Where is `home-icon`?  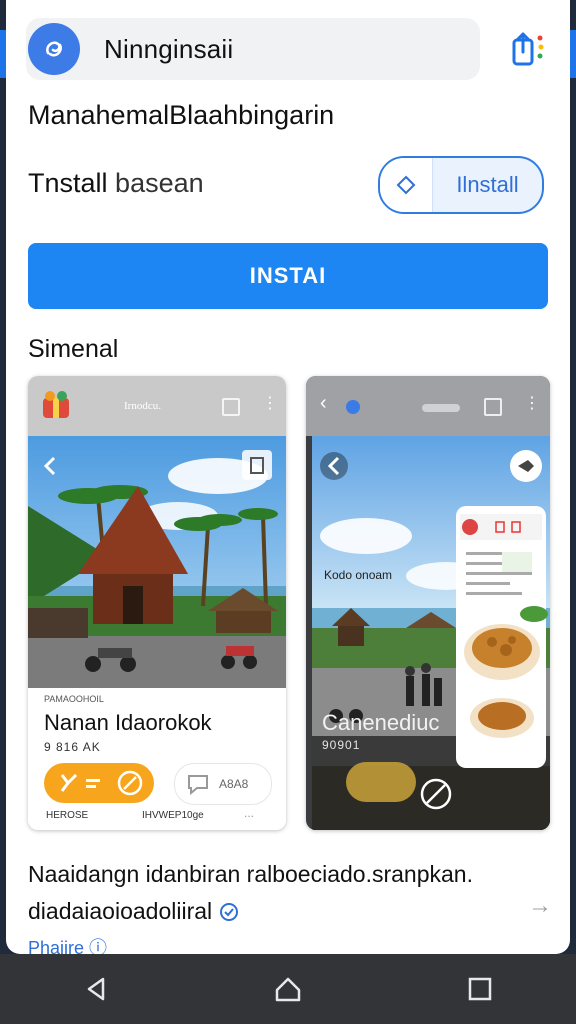 home-icon is located at coordinates (288, 989).